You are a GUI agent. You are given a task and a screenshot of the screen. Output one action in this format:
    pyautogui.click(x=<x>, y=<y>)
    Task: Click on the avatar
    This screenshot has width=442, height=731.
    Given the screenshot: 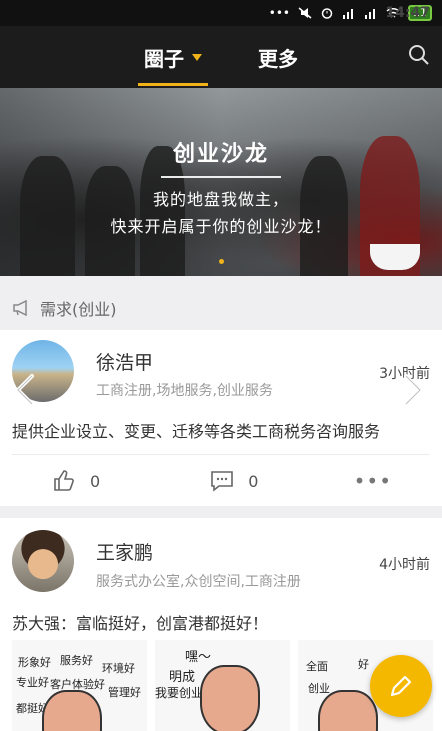 What is the action you would take?
    pyautogui.click(x=43, y=561)
    